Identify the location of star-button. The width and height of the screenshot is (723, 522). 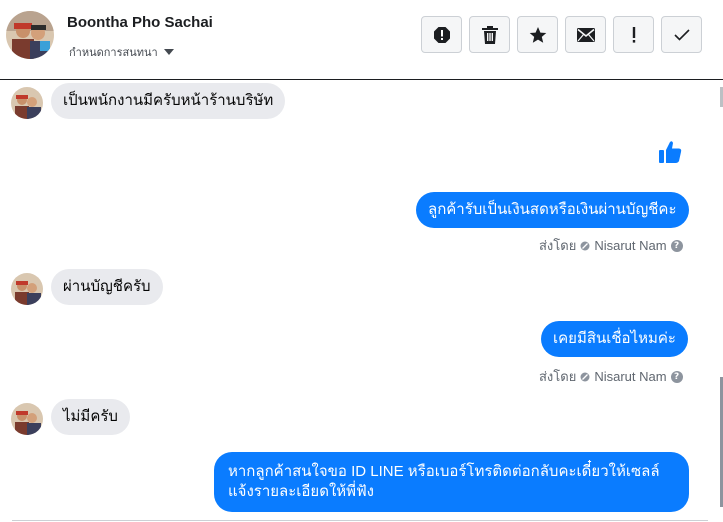
(537, 34).